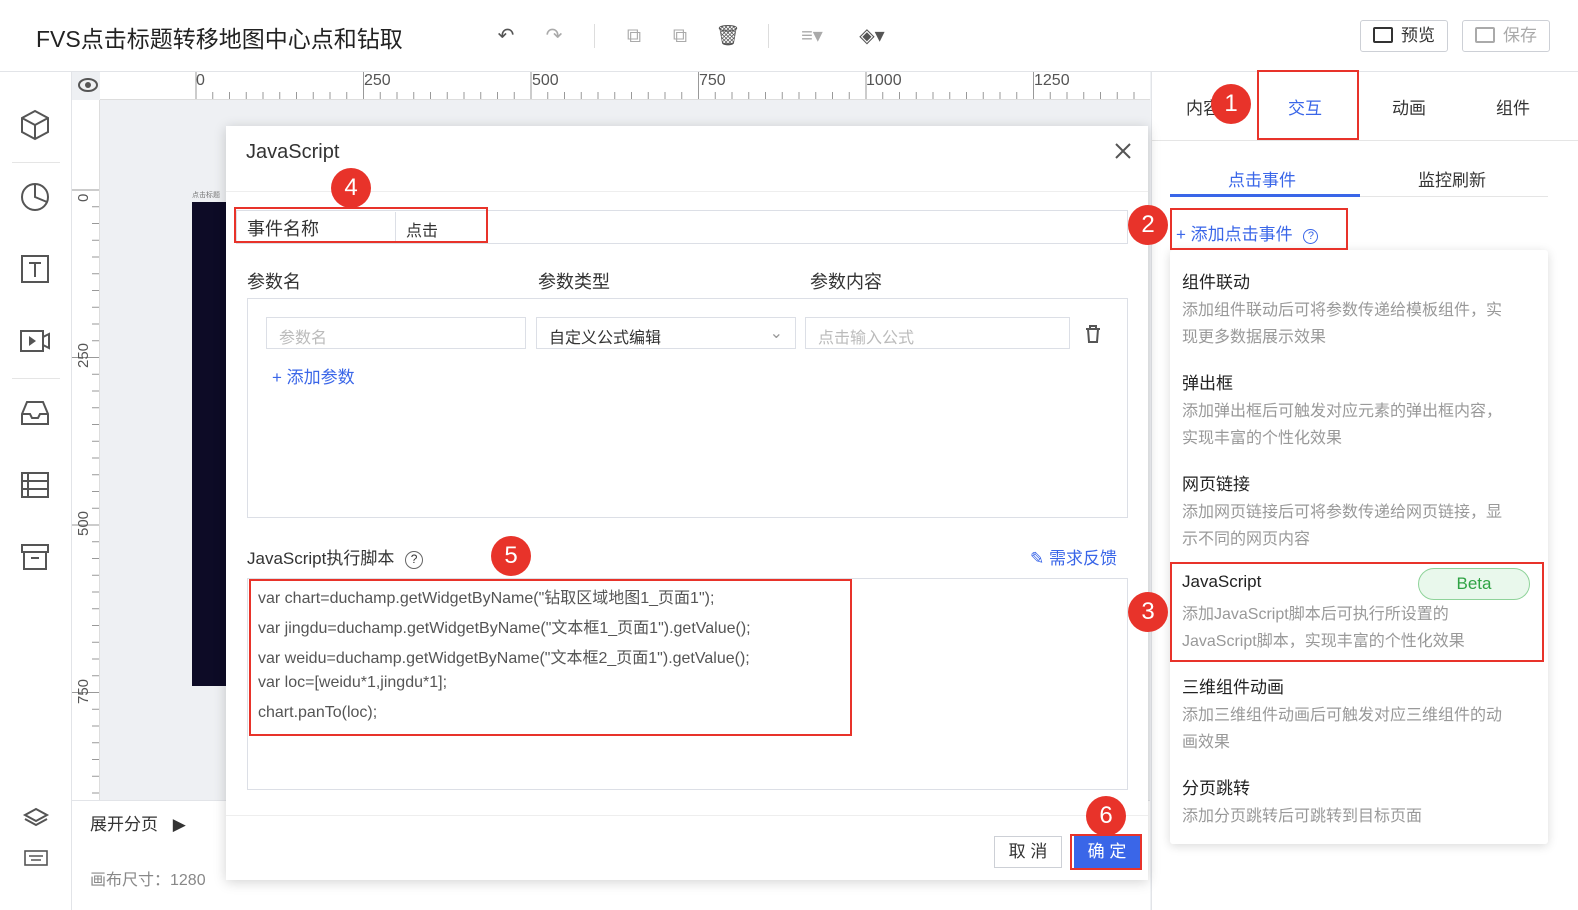  Describe the element at coordinates (1265, 195) in the screenshot. I see `active-underline` at that location.